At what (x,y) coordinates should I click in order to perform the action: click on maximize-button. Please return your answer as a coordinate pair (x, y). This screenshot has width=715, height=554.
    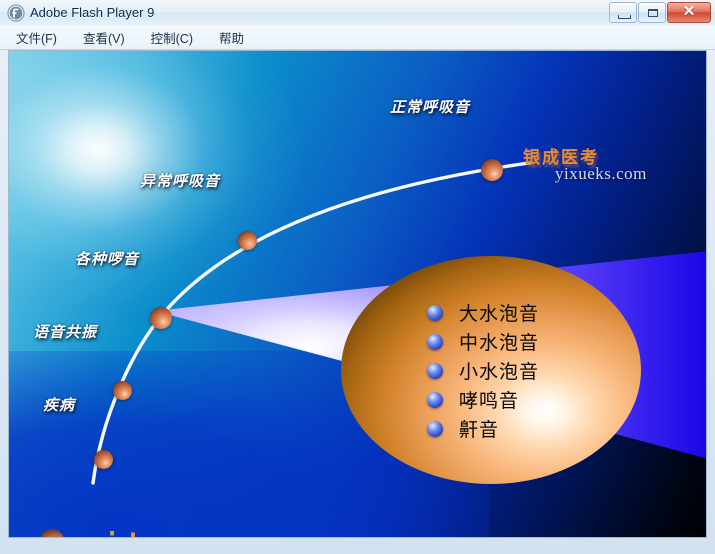
    Looking at the image, I should click on (652, 12).